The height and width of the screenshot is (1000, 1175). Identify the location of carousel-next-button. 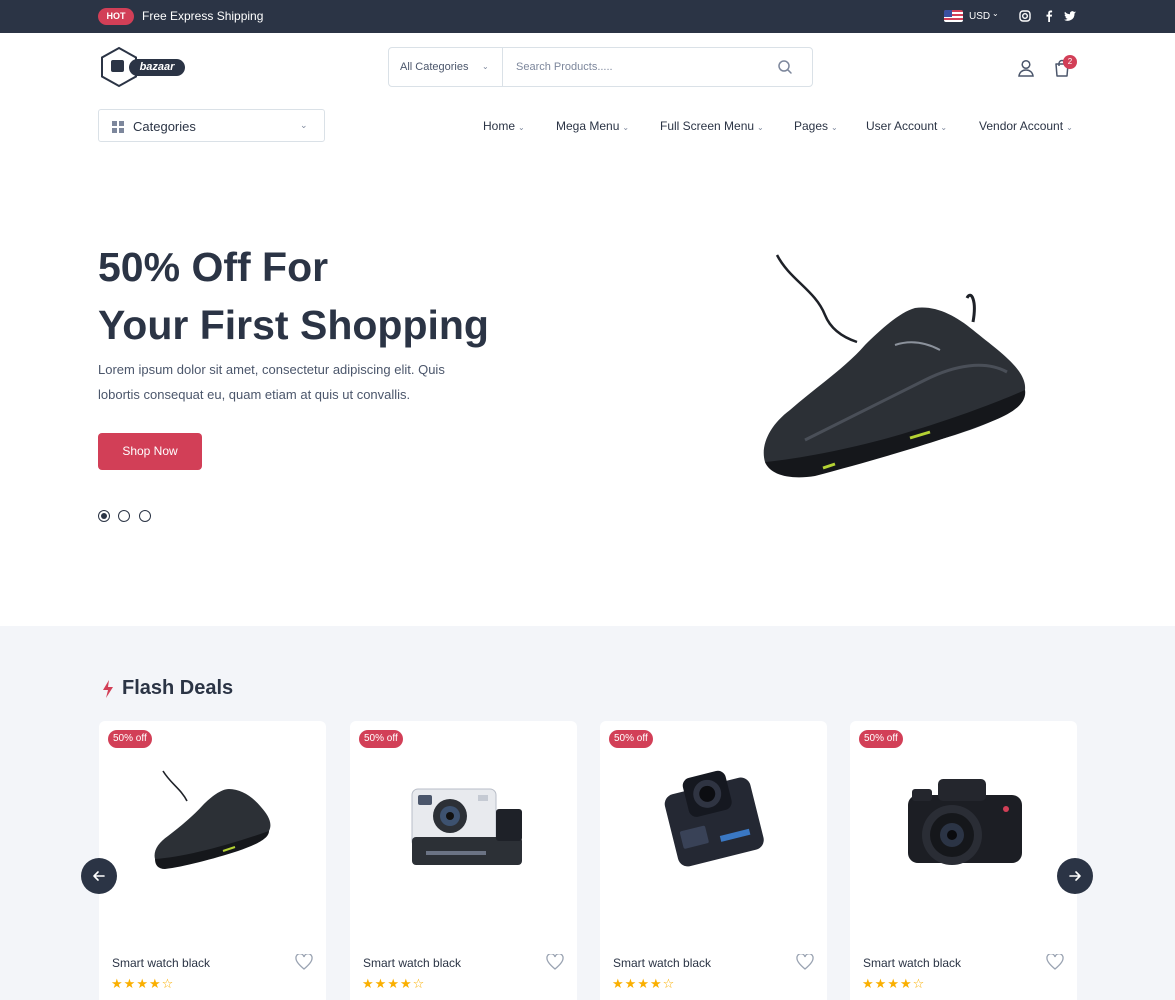
(1075, 876).